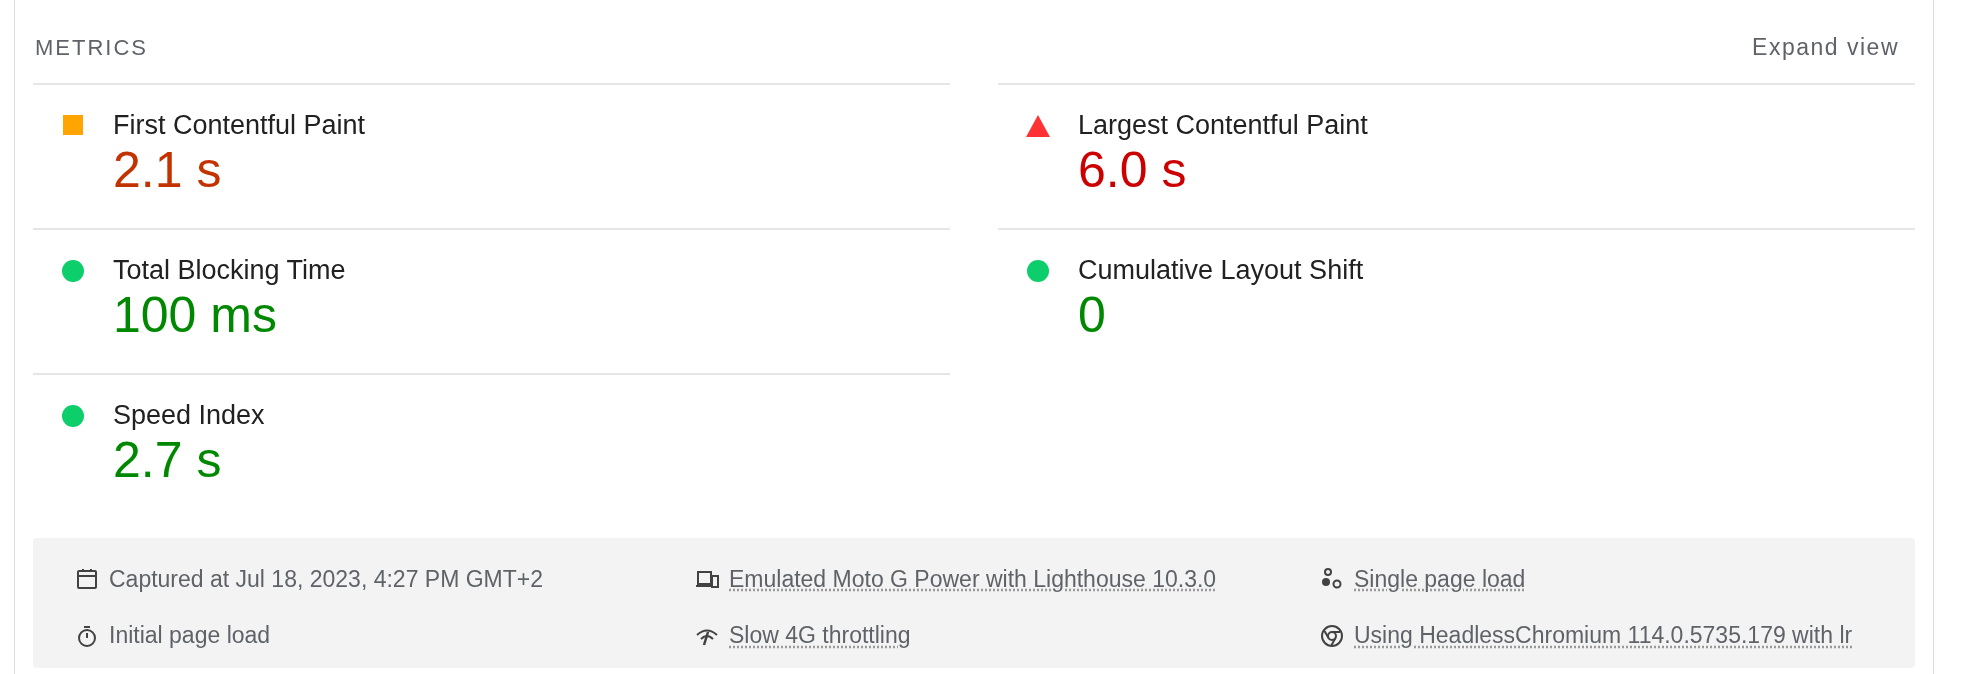  What do you see at coordinates (239, 125) in the screenshot?
I see `metric-label: First Contentful Paint` at bounding box center [239, 125].